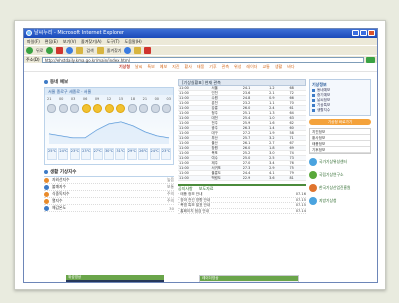 This screenshot has width=399, height=303. What do you see at coordinates (109, 154) in the screenshot?
I see `forecast-temps: 25℃ 24℃ 23℃ 23℃ 27℃ 30℃ 31℃ 29℃ 26℃ 24℃ 23℃` at bounding box center [109, 154].